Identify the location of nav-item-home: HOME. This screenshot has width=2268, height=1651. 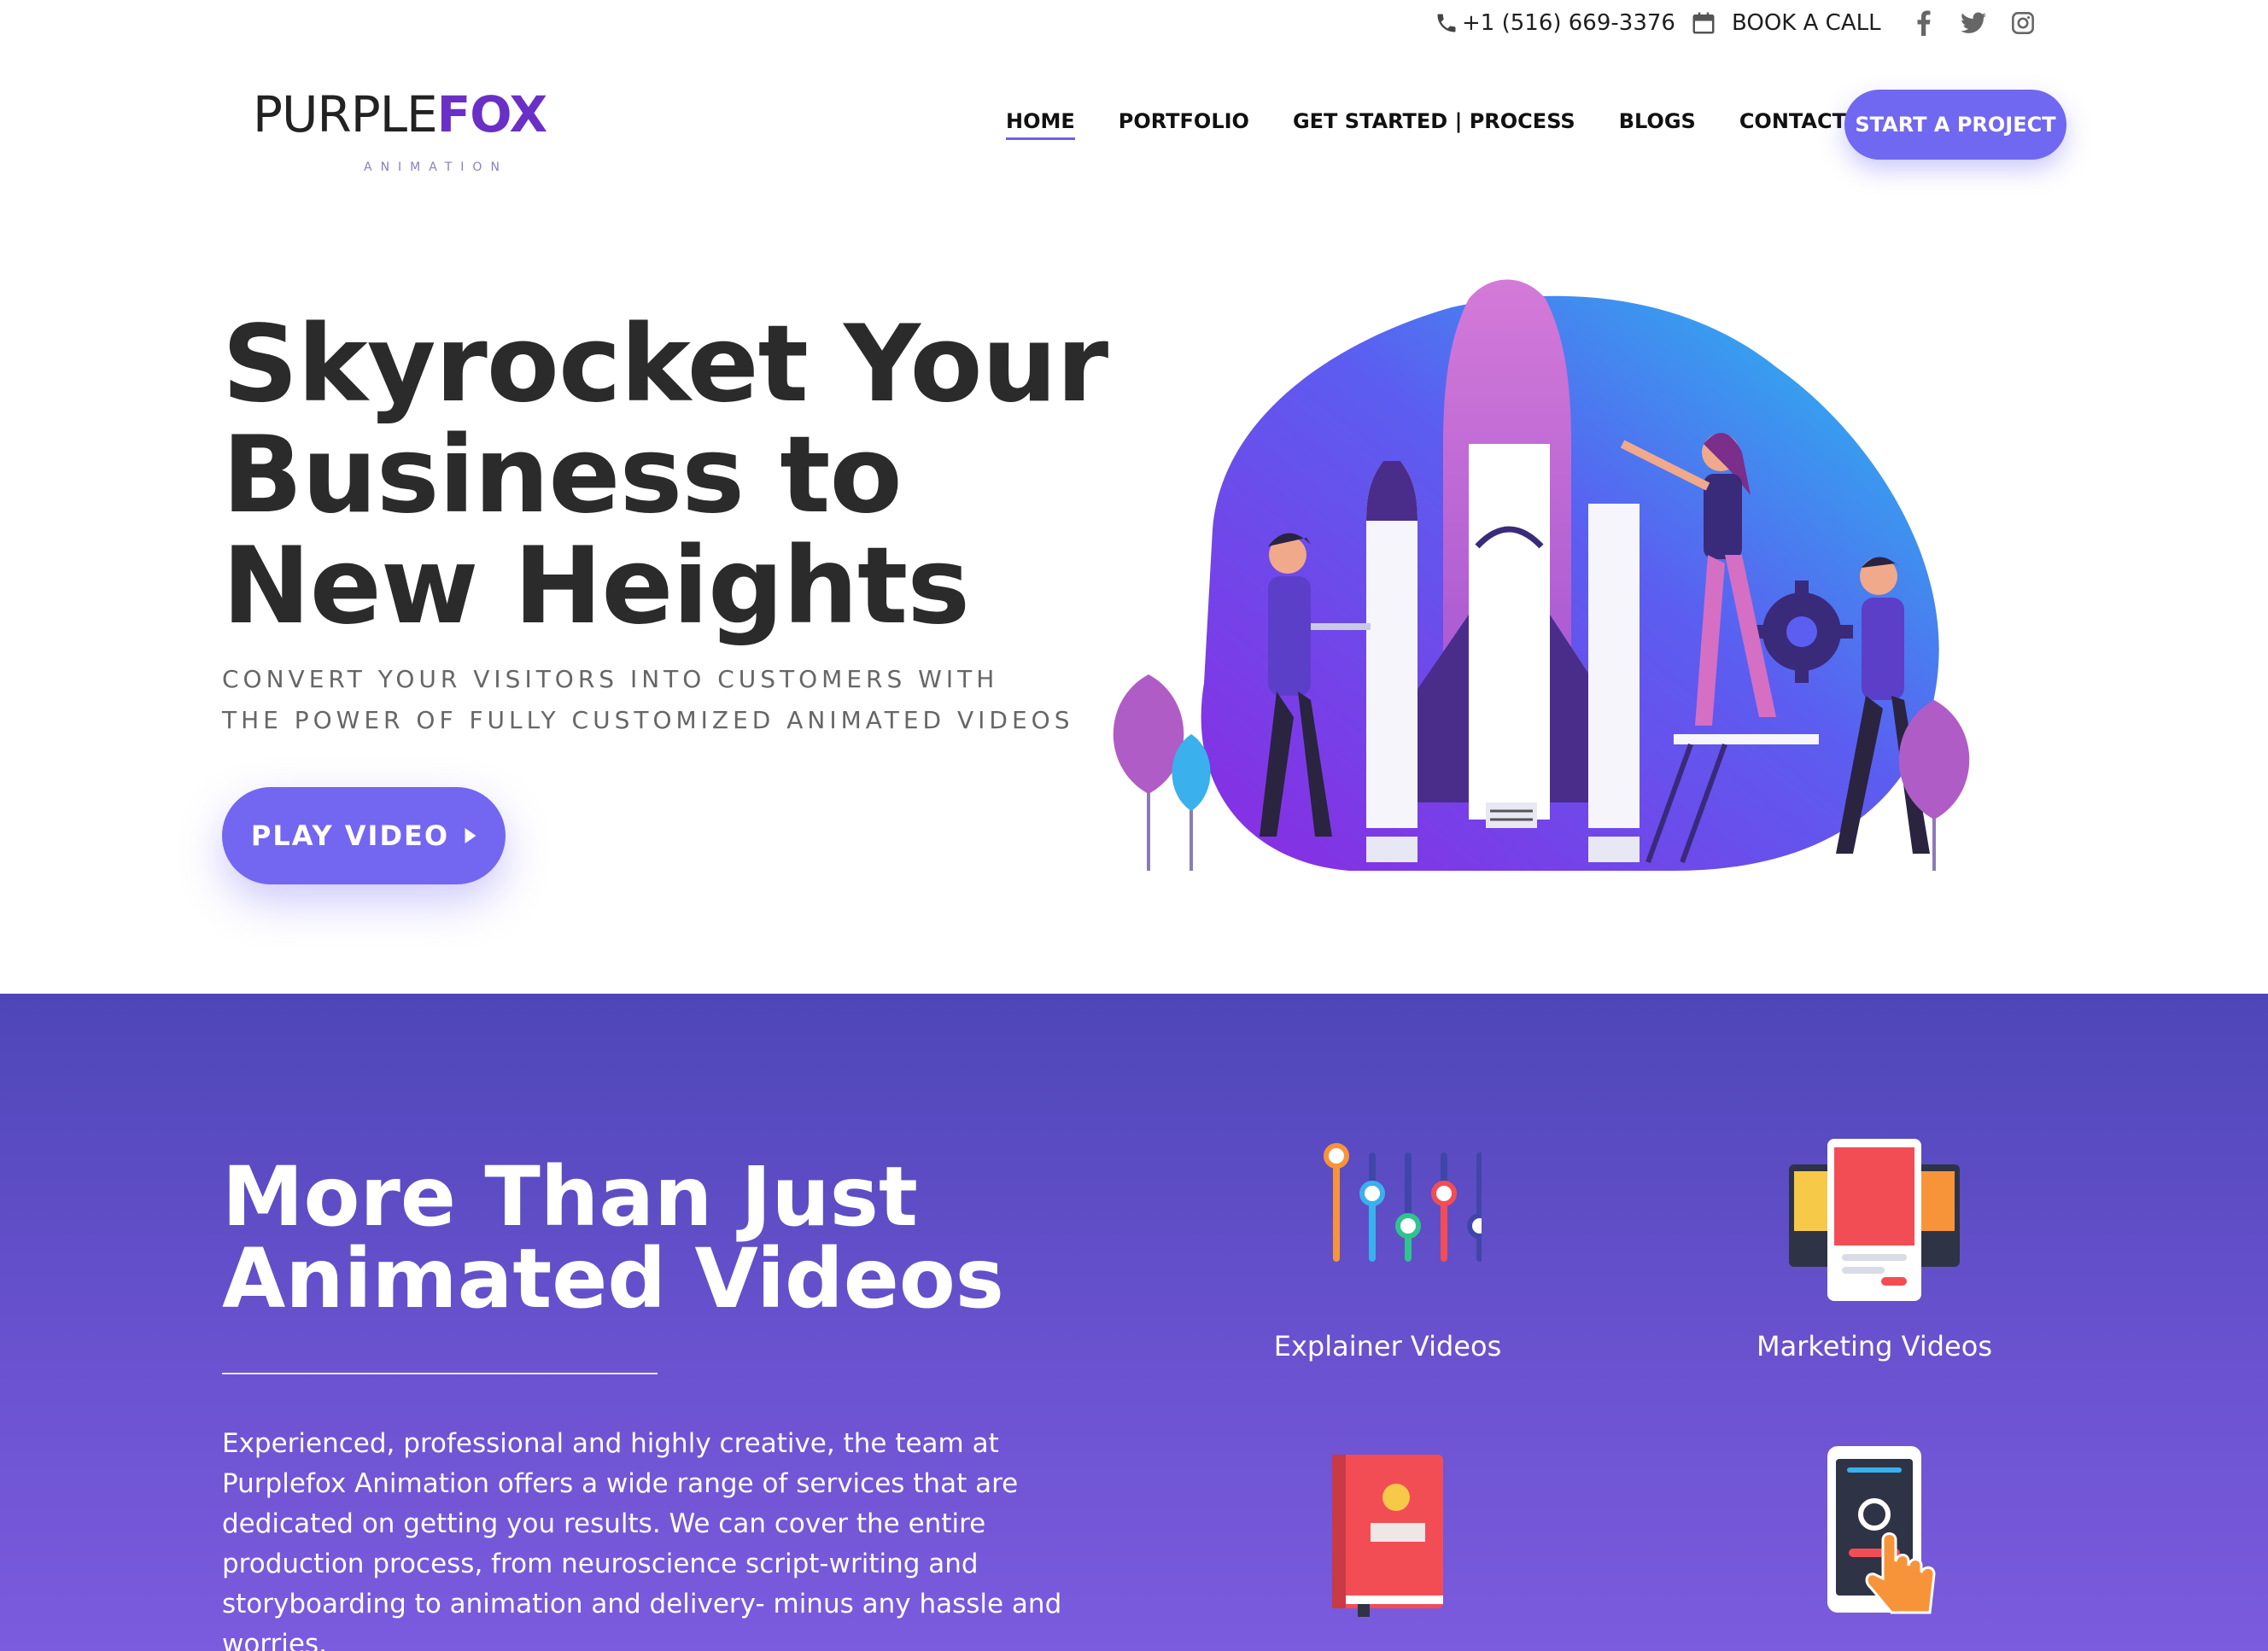
(1040, 125).